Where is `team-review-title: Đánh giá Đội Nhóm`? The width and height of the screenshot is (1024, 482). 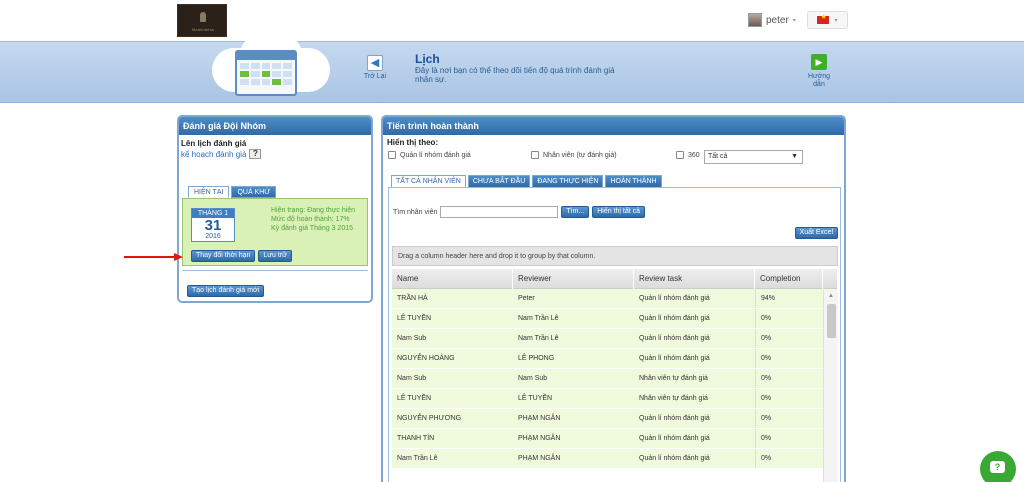
team-review-title: Đánh giá Đội Nhóm is located at coordinates (275, 126).